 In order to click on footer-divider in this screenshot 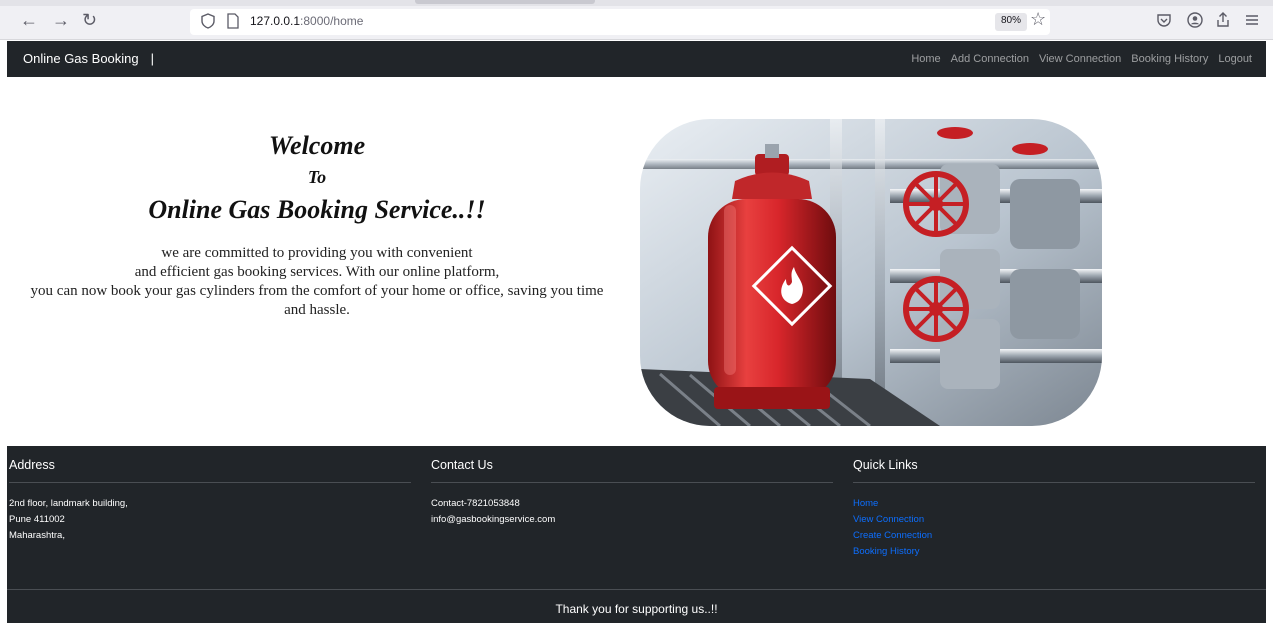, I will do `click(636, 589)`.